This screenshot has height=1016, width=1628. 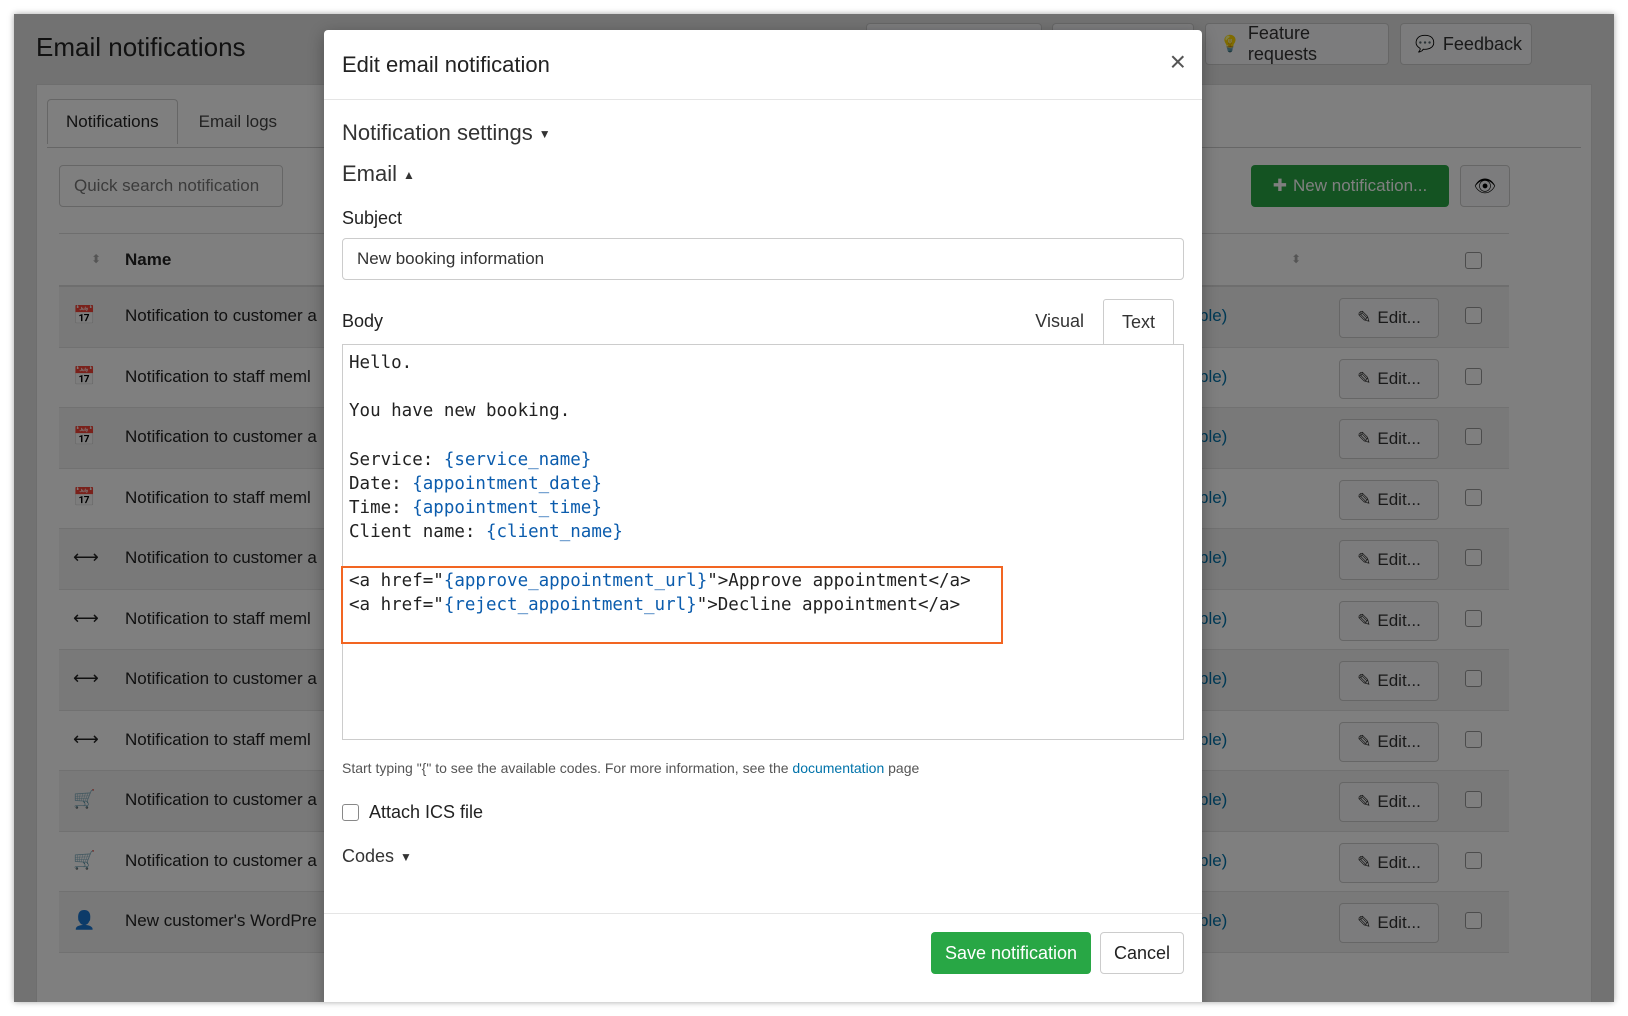 What do you see at coordinates (426, 812) in the screenshot?
I see `attach-ics-label: Attach ICS file` at bounding box center [426, 812].